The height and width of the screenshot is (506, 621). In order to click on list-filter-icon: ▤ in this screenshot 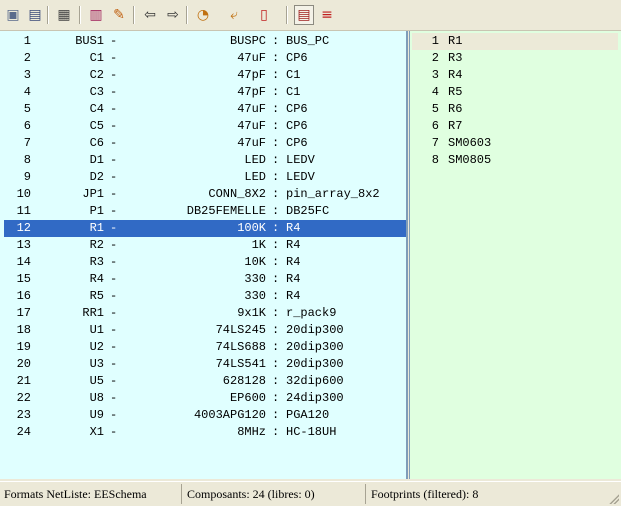, I will do `click(304, 15)`.